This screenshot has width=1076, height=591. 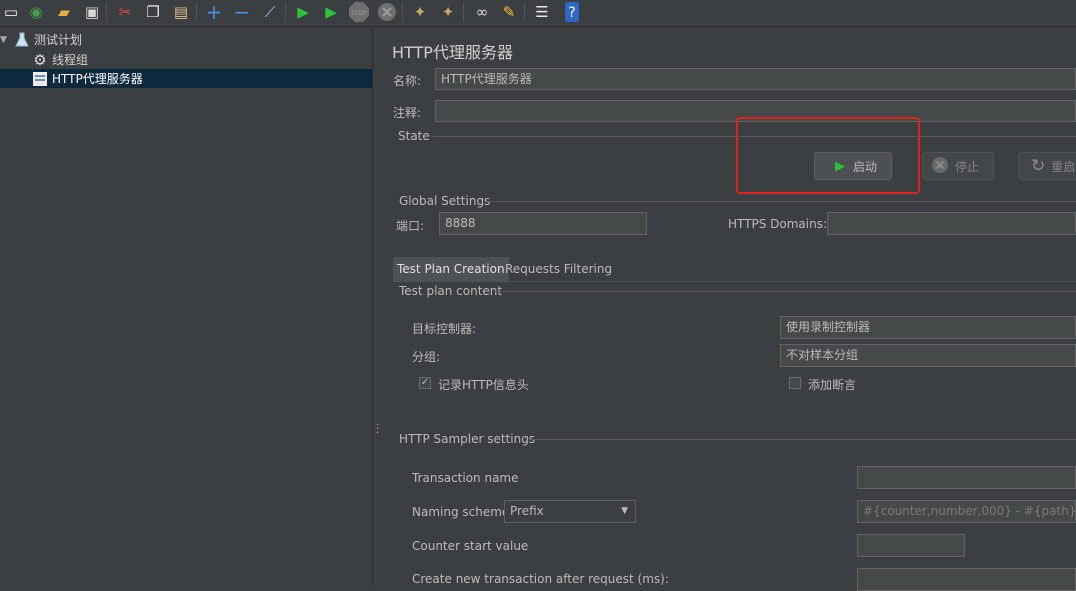 I want to click on target-controller-select: 使用录制控制器, so click(x=928, y=327).